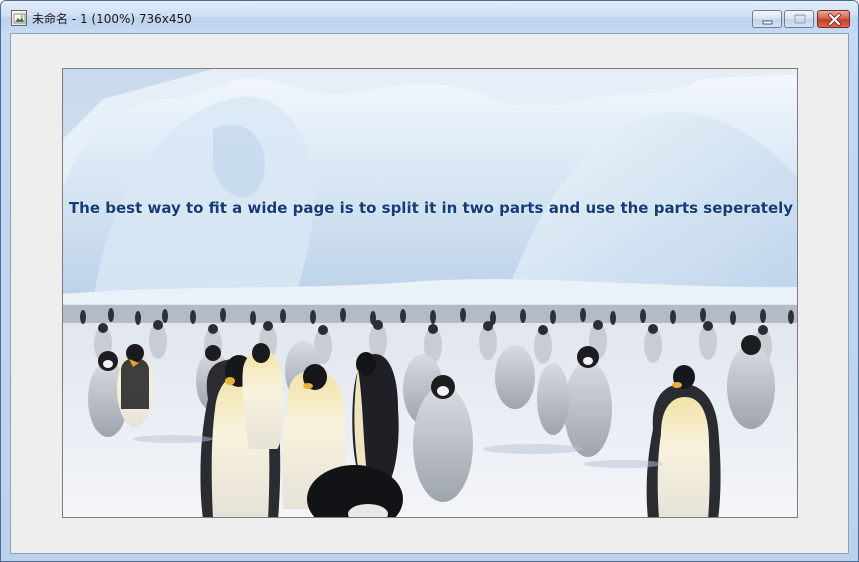 This screenshot has height=562, width=859. I want to click on minimize-icon, so click(767, 22).